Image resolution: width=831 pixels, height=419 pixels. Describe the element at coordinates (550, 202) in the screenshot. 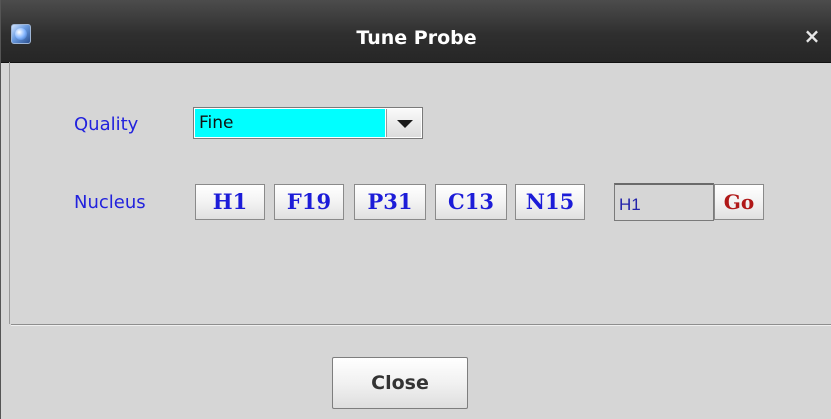

I see `nucleus-button-n15: N15` at that location.